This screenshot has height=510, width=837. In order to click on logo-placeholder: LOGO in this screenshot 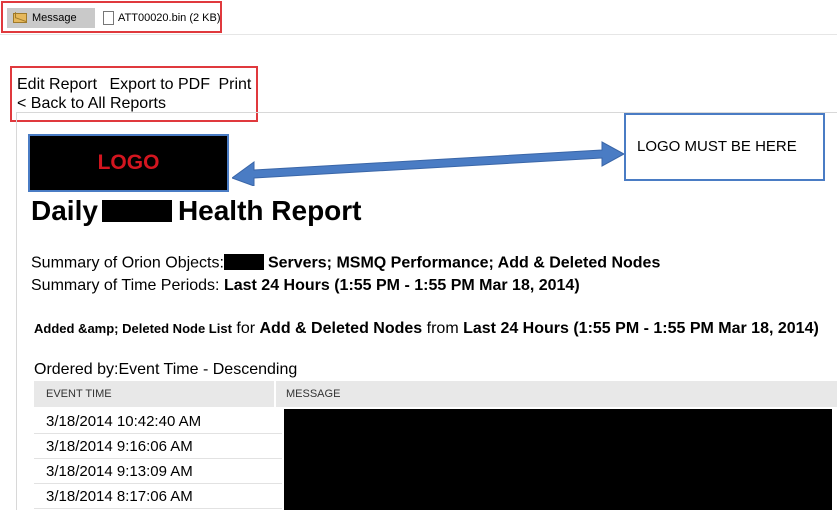, I will do `click(128, 163)`.